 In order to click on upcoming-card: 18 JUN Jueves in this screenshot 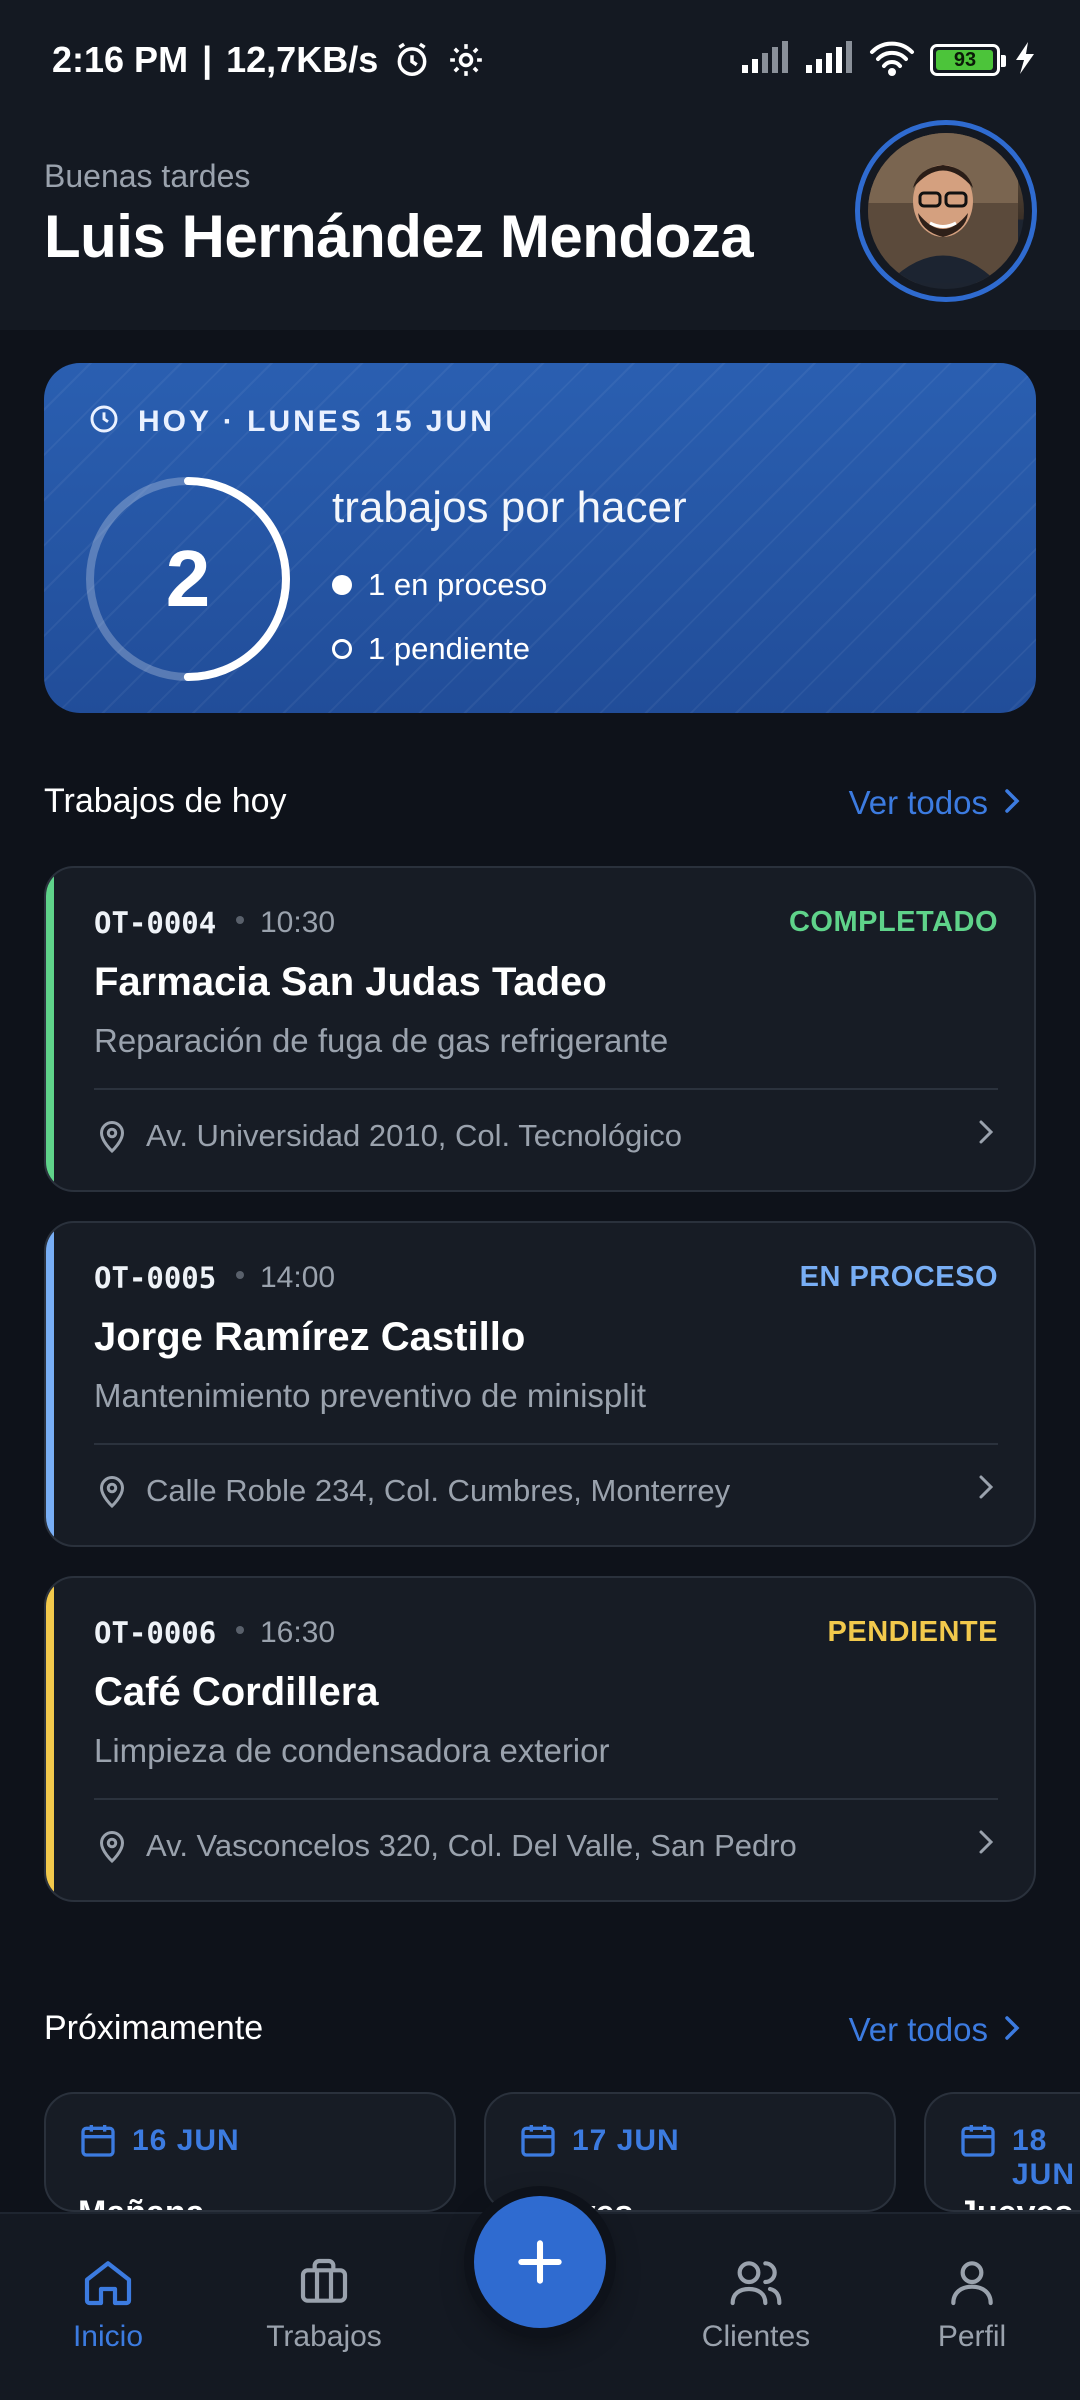, I will do `click(1002, 2152)`.